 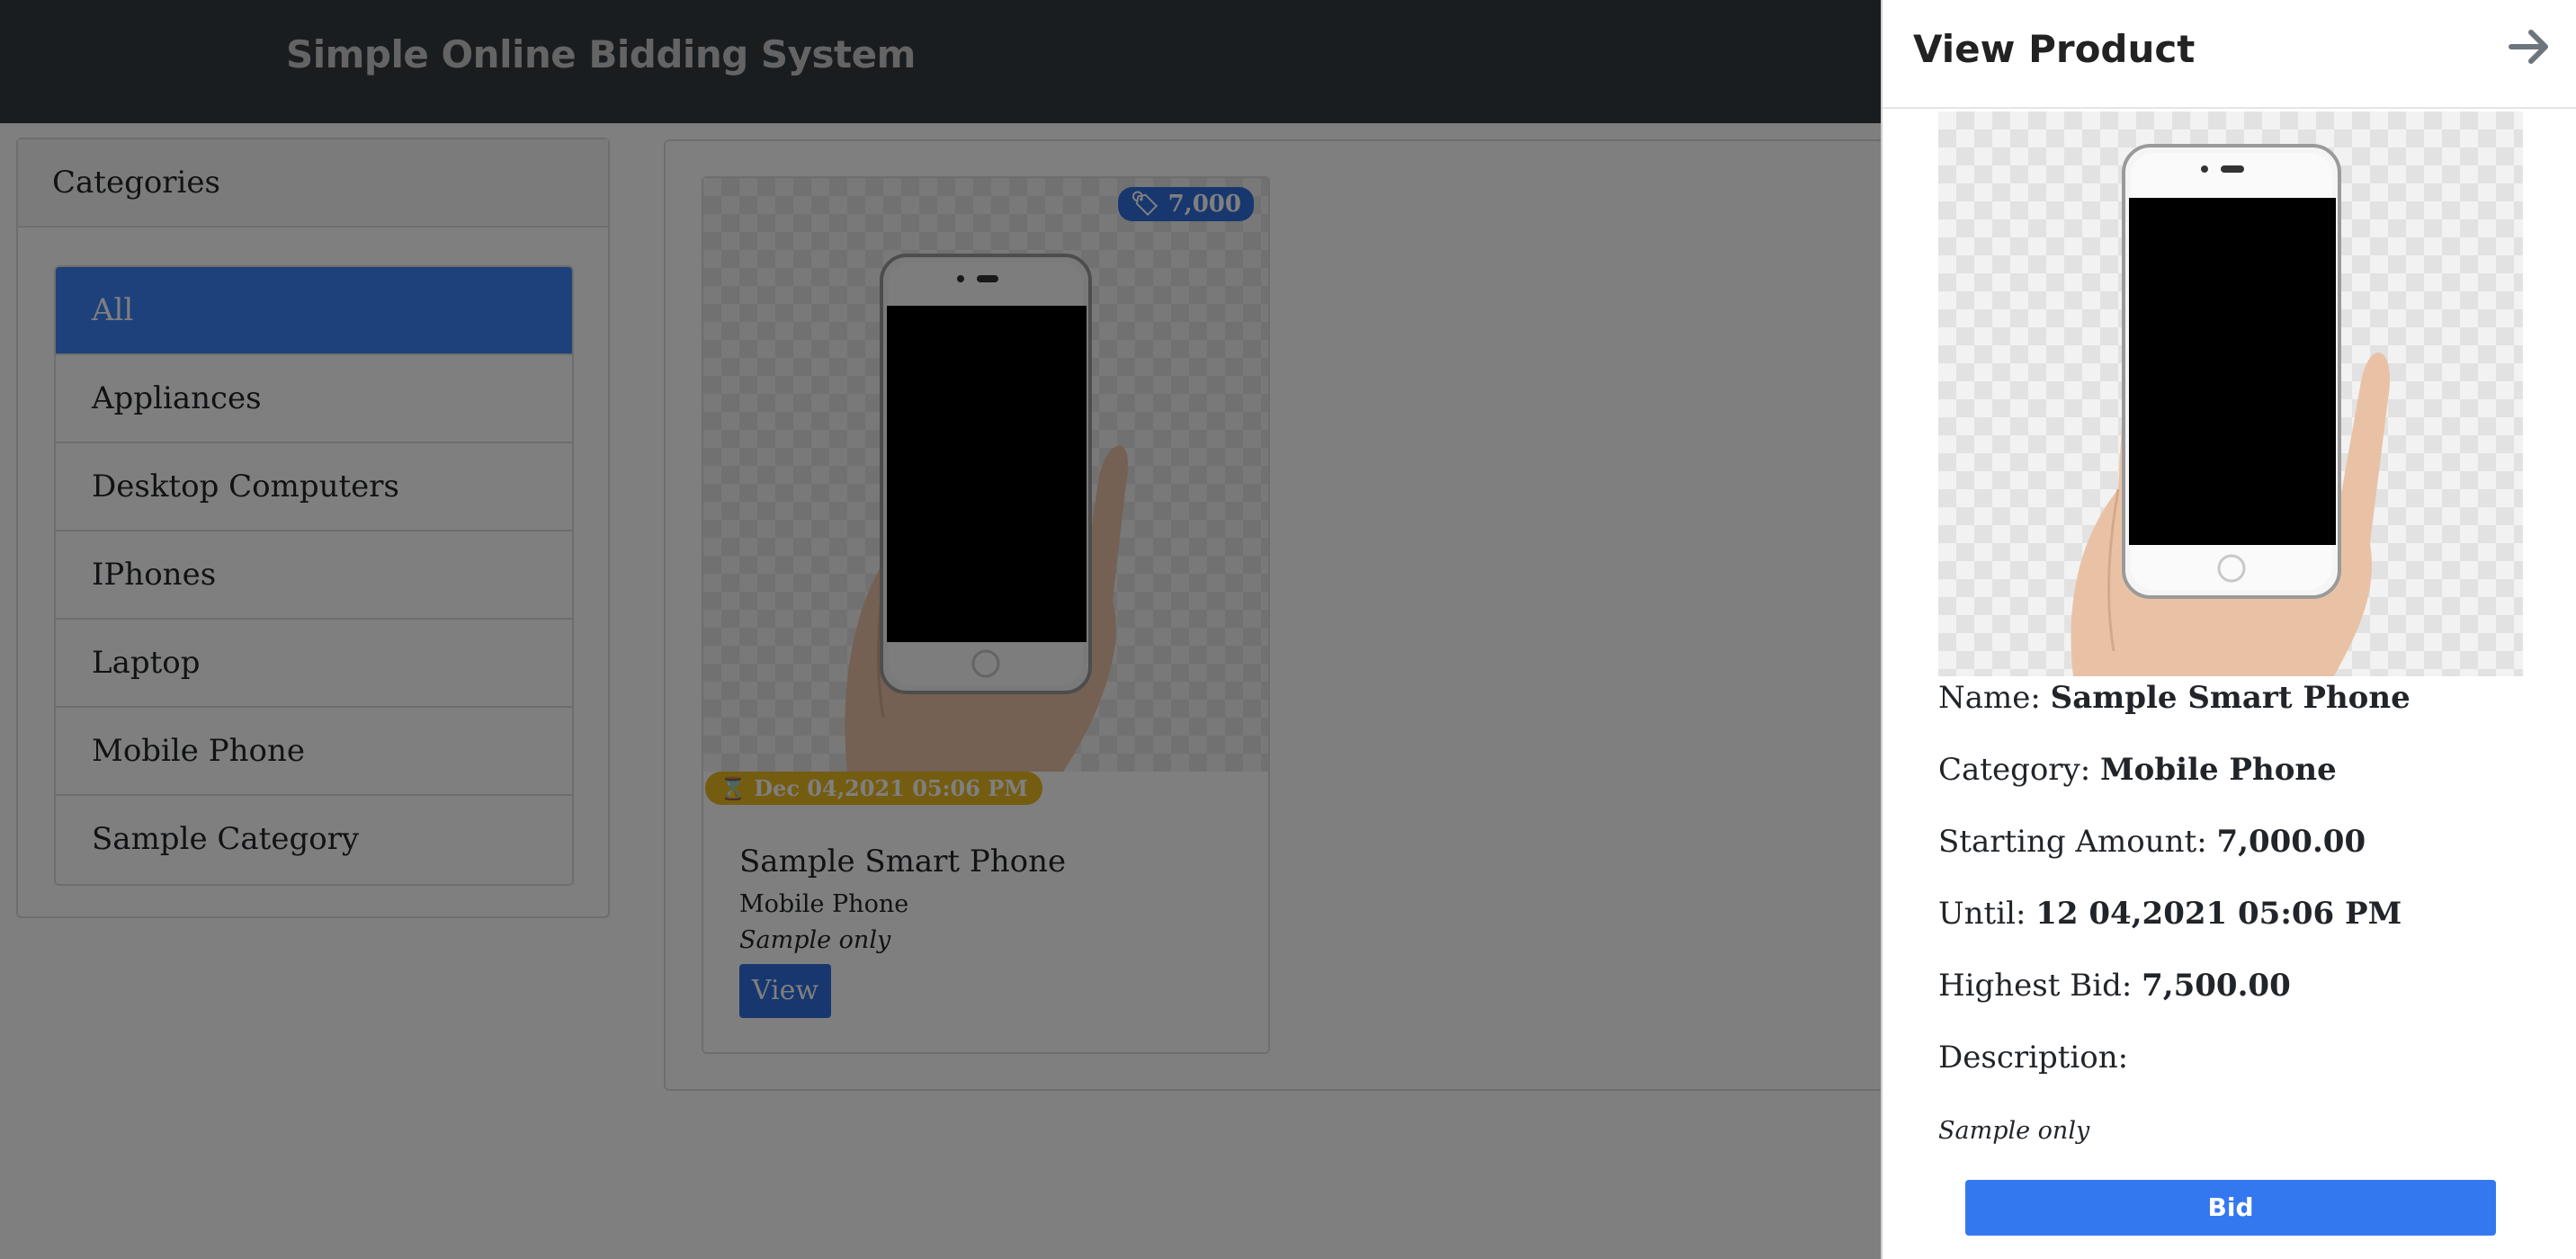 What do you see at coordinates (2231, 410) in the screenshot?
I see `phone-in-hand-icon` at bounding box center [2231, 410].